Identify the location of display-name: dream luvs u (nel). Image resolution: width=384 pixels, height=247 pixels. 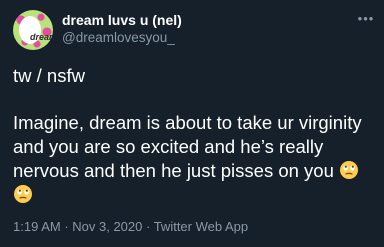
(122, 20).